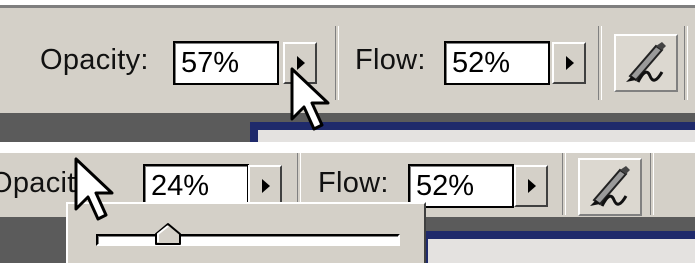  I want to click on opacity-input: 57%, so click(226, 63).